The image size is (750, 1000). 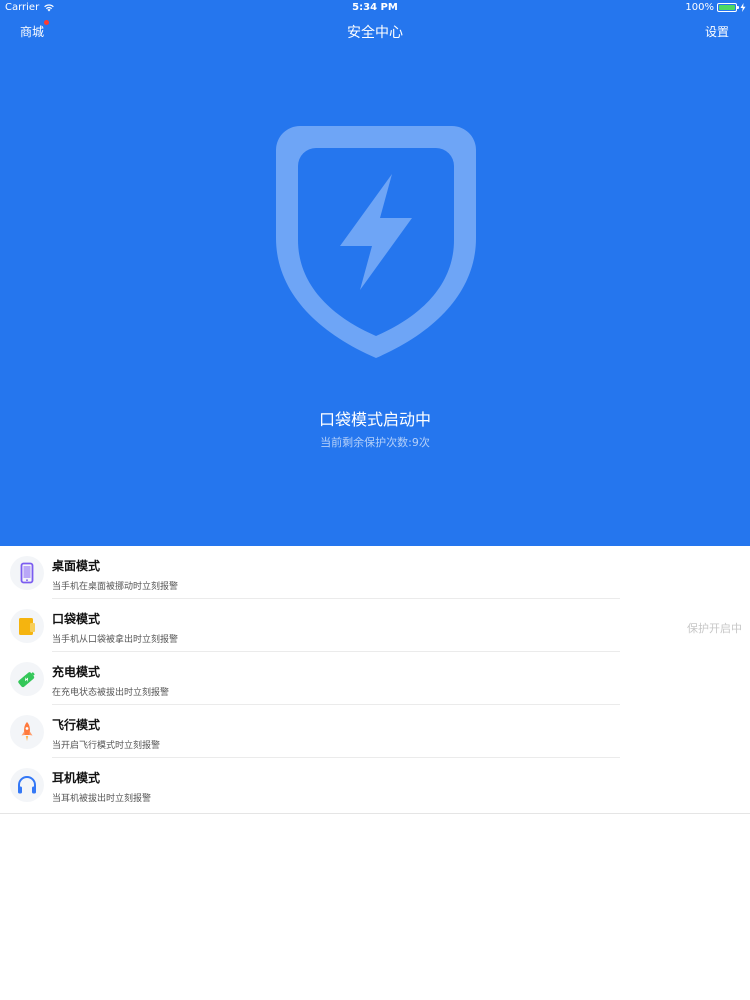 What do you see at coordinates (76, 778) in the screenshot?
I see `mode-title: 耳机模式` at bounding box center [76, 778].